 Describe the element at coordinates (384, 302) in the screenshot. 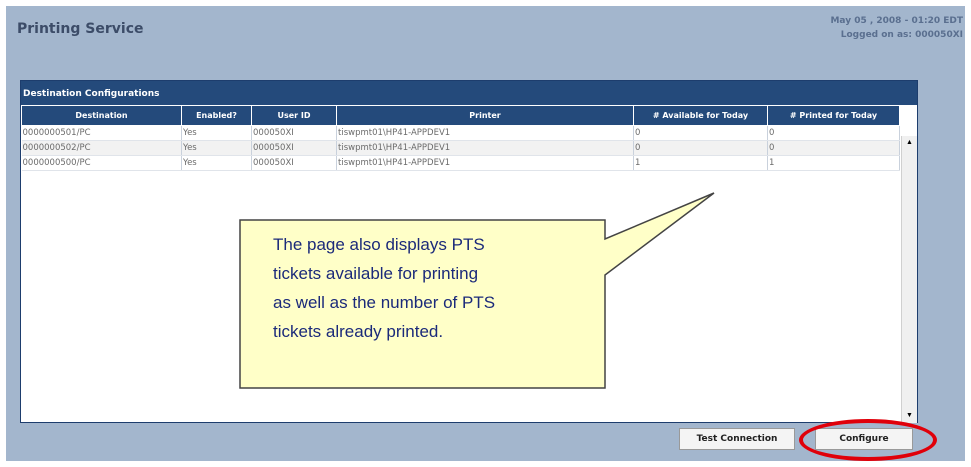

I see `callout-line: as well as the number of PTS` at that location.